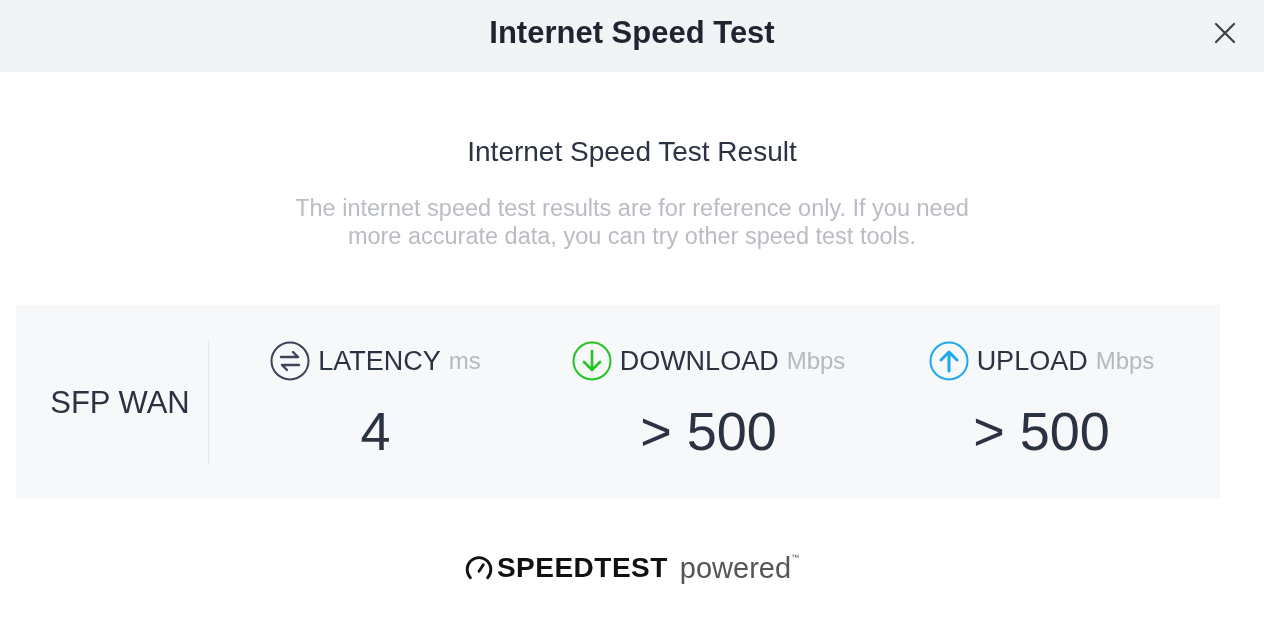 This screenshot has height=640, width=1264. What do you see at coordinates (379, 361) in the screenshot?
I see `metric-label: LATENCY` at bounding box center [379, 361].